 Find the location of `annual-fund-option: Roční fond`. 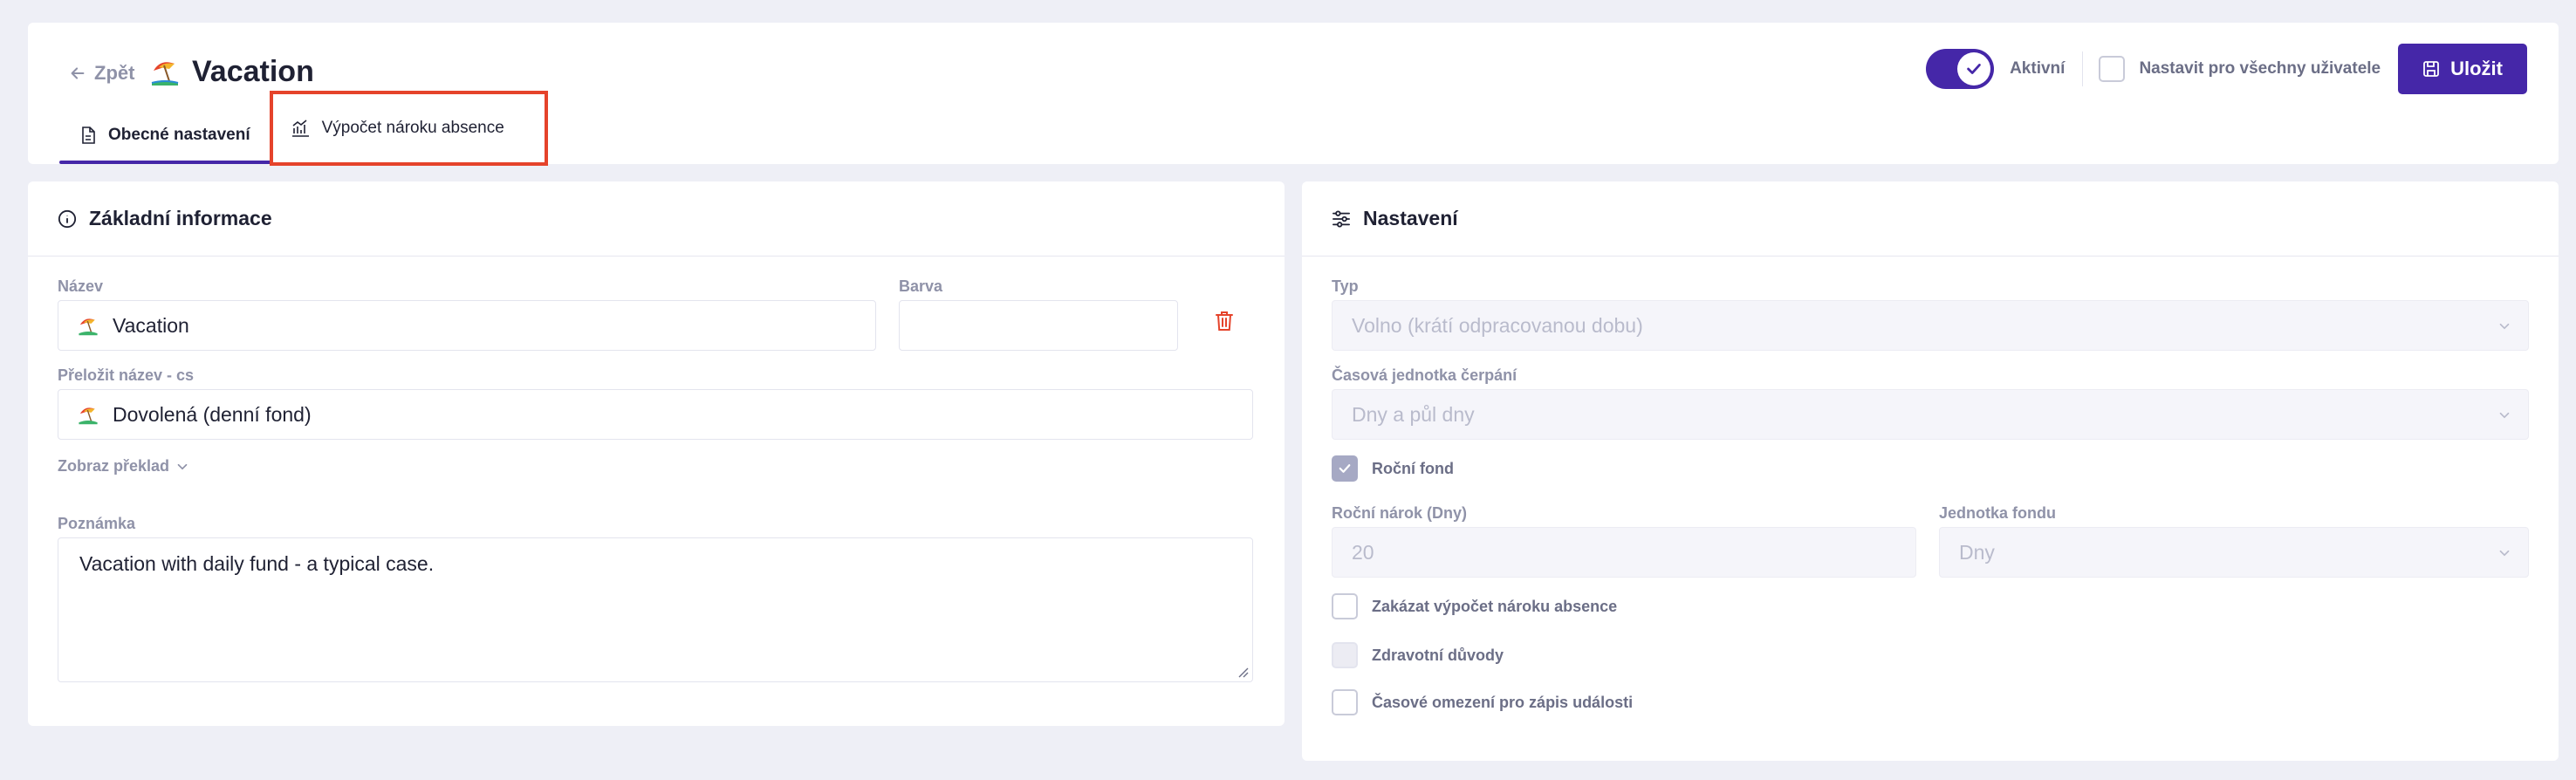

annual-fund-option: Roční fond is located at coordinates (1393, 468).